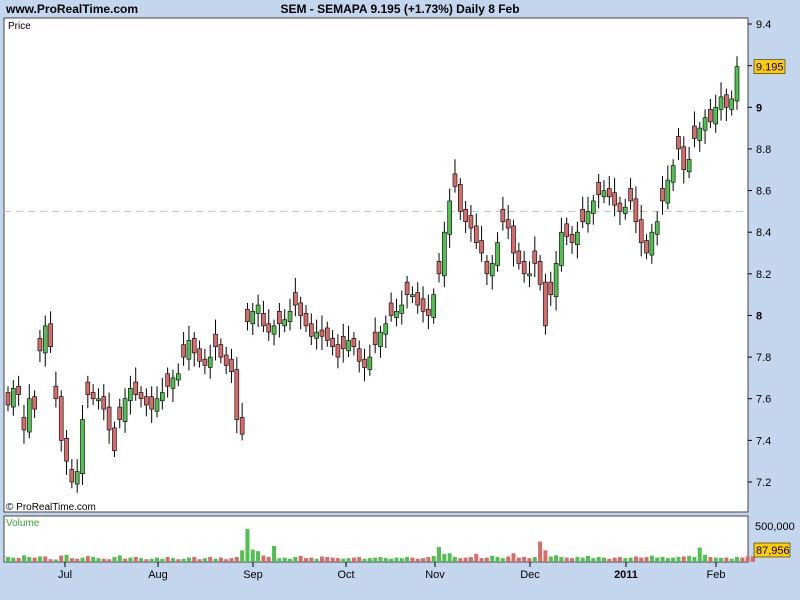 This screenshot has height=600, width=800. I want to click on volume-scale-label: 500,000, so click(775, 527).